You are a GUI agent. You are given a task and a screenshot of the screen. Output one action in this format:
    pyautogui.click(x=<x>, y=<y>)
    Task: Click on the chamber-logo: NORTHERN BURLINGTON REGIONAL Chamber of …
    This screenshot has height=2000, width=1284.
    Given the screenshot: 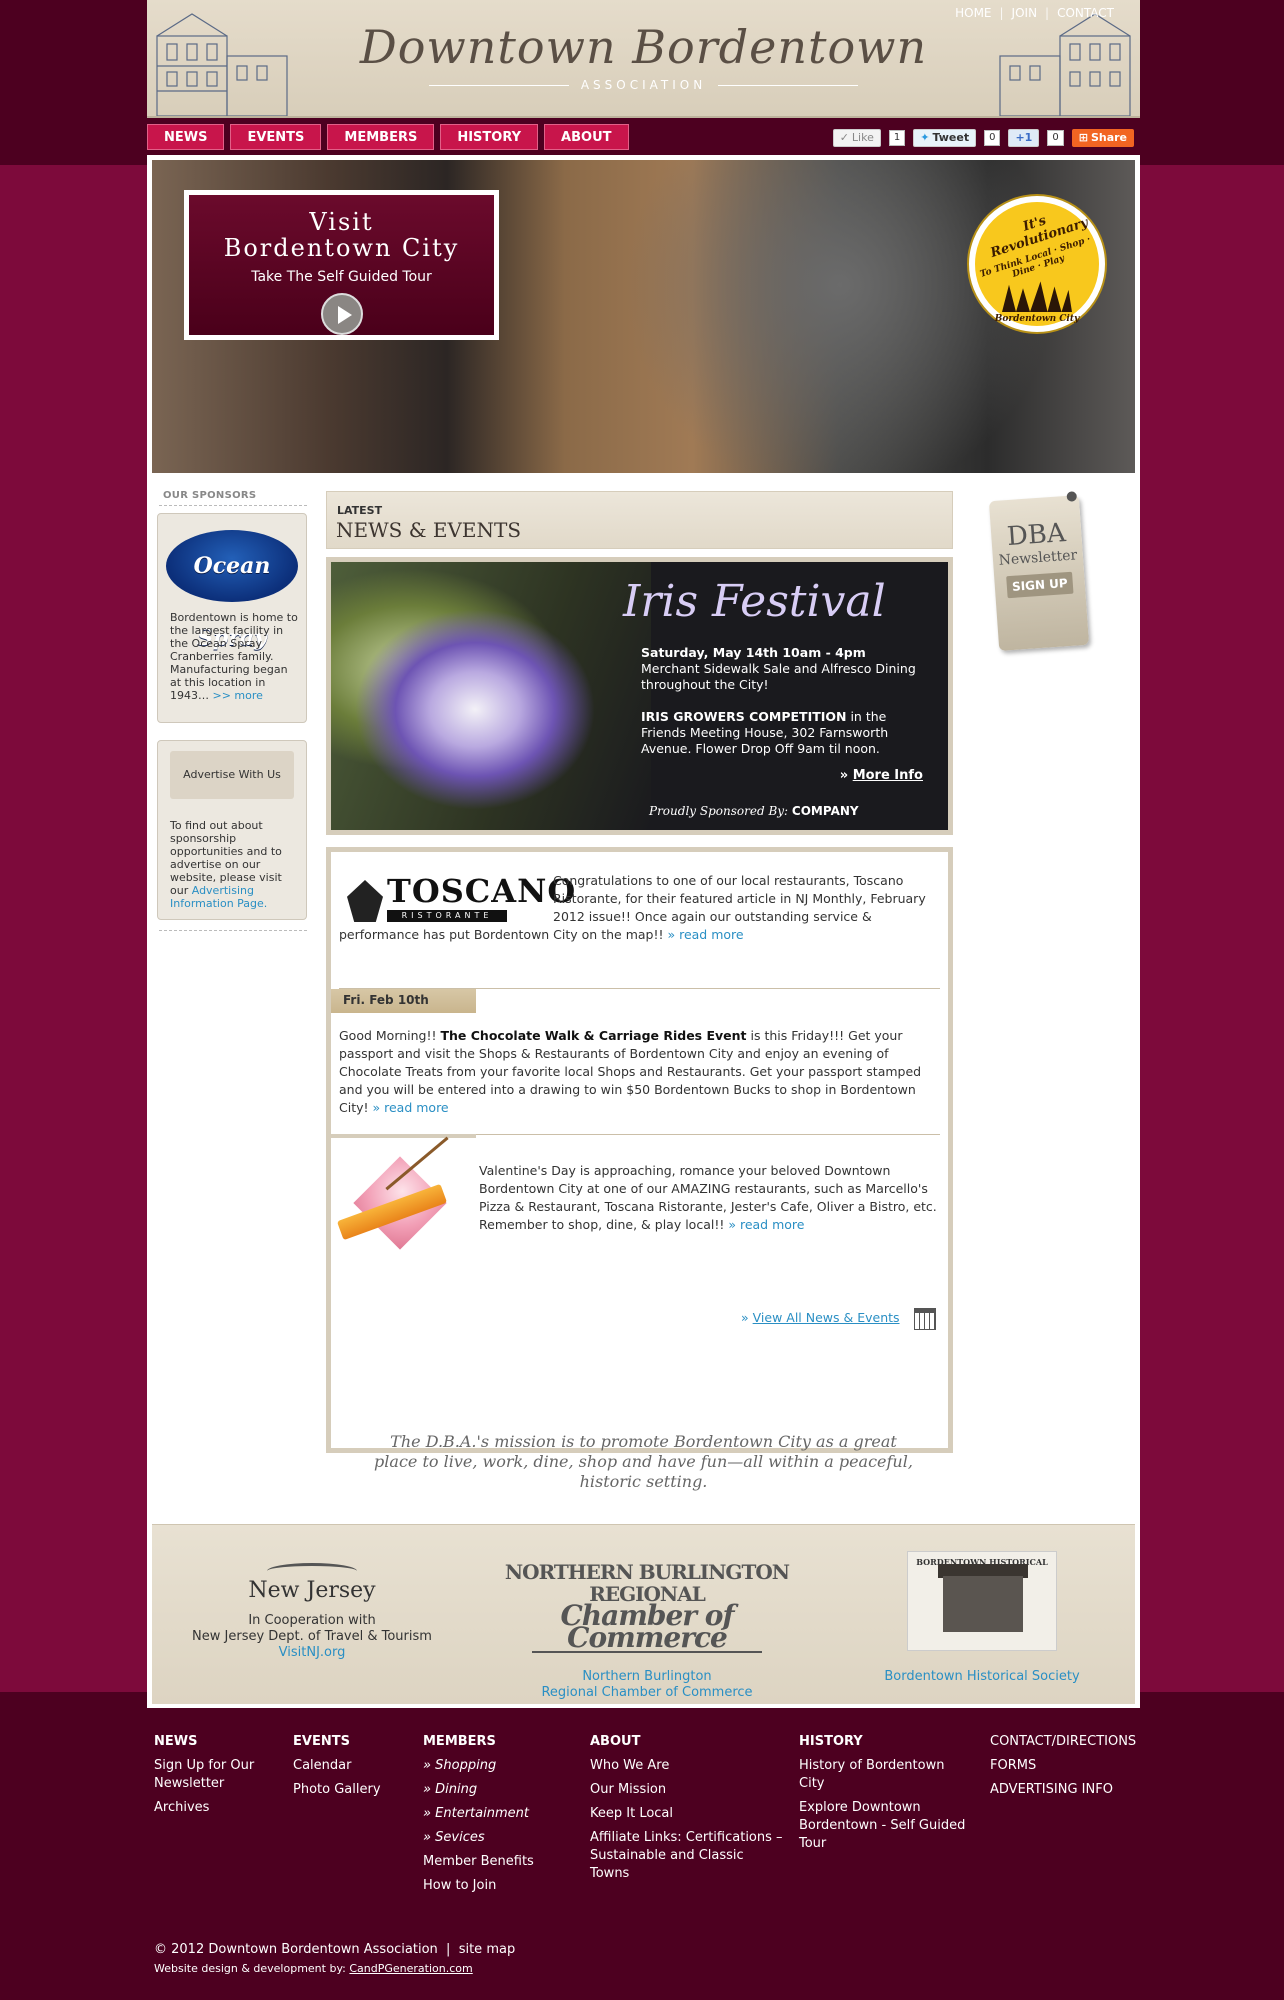 What is the action you would take?
    pyautogui.click(x=647, y=1607)
    